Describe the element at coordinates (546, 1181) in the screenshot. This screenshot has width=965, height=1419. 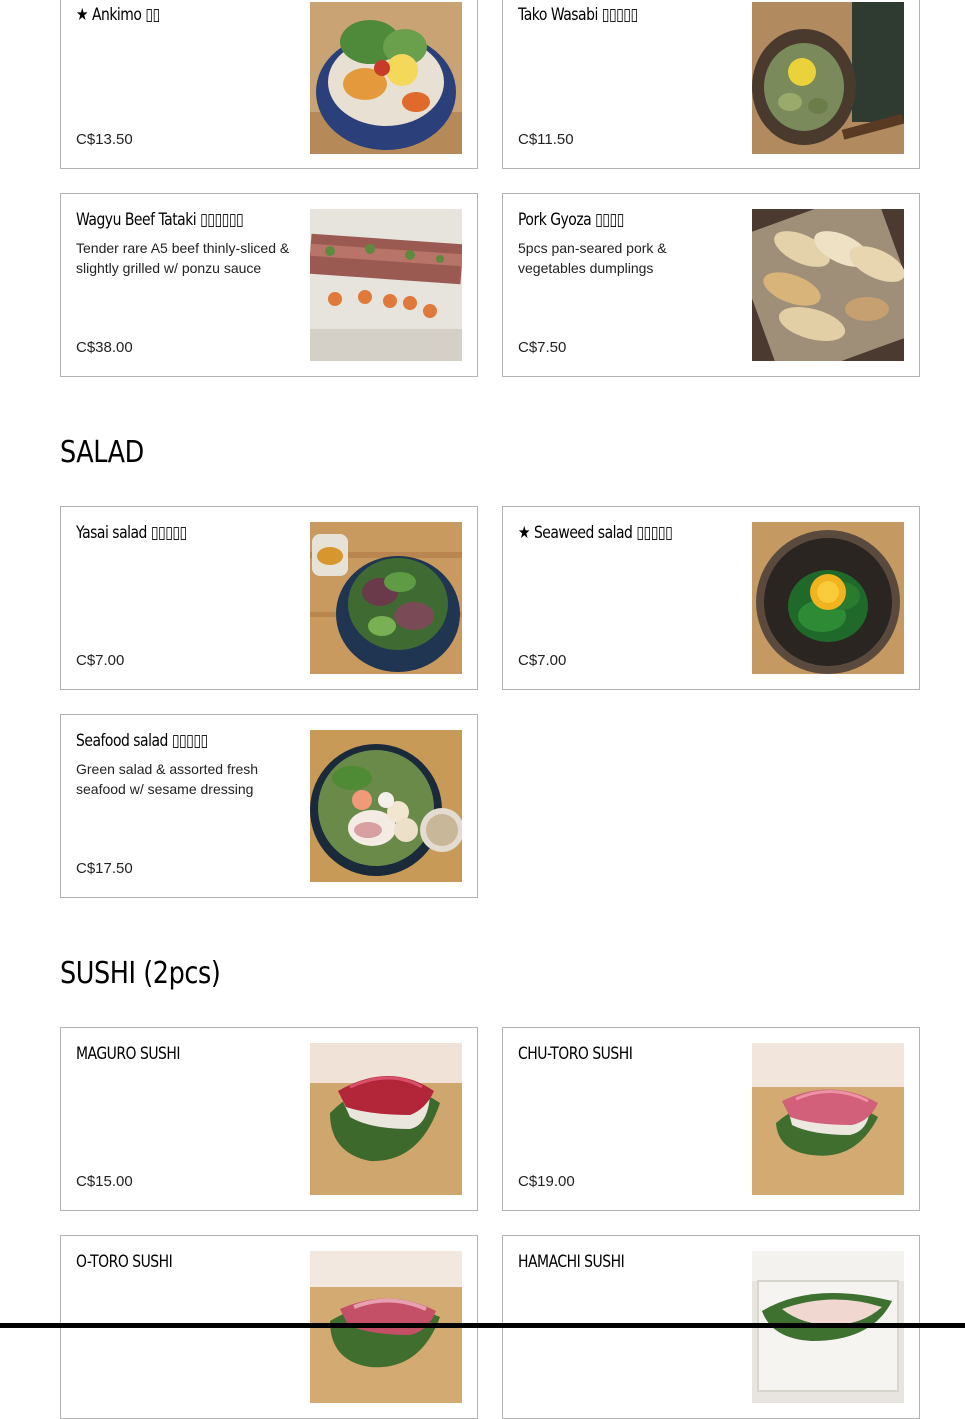
I see `item-price: C$19.00` at that location.